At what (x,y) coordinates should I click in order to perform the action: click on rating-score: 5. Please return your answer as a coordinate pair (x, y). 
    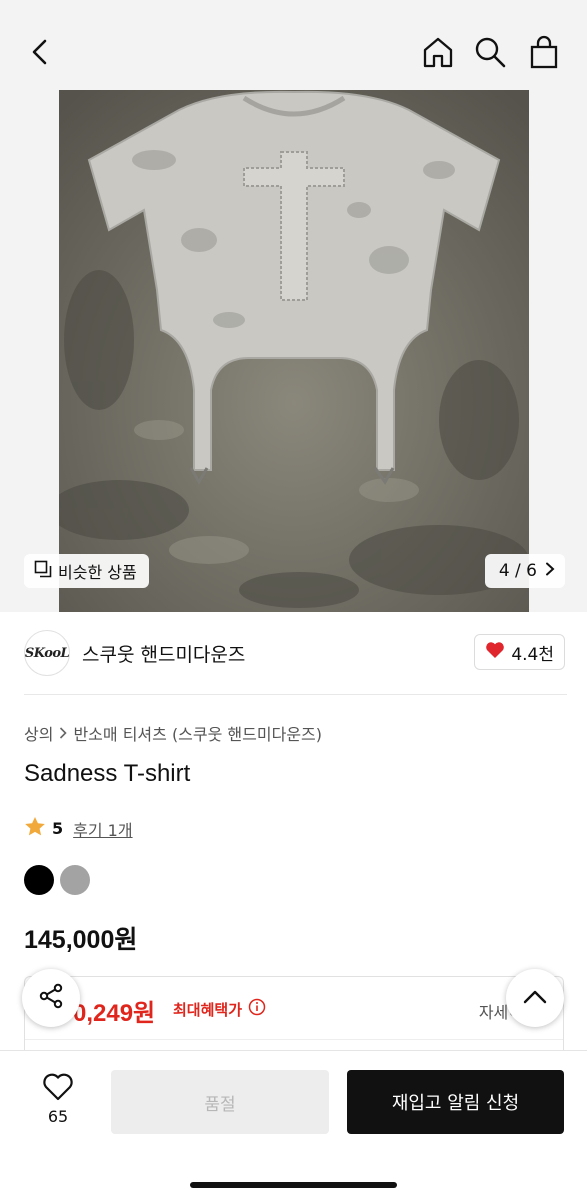
    Looking at the image, I should click on (58, 828).